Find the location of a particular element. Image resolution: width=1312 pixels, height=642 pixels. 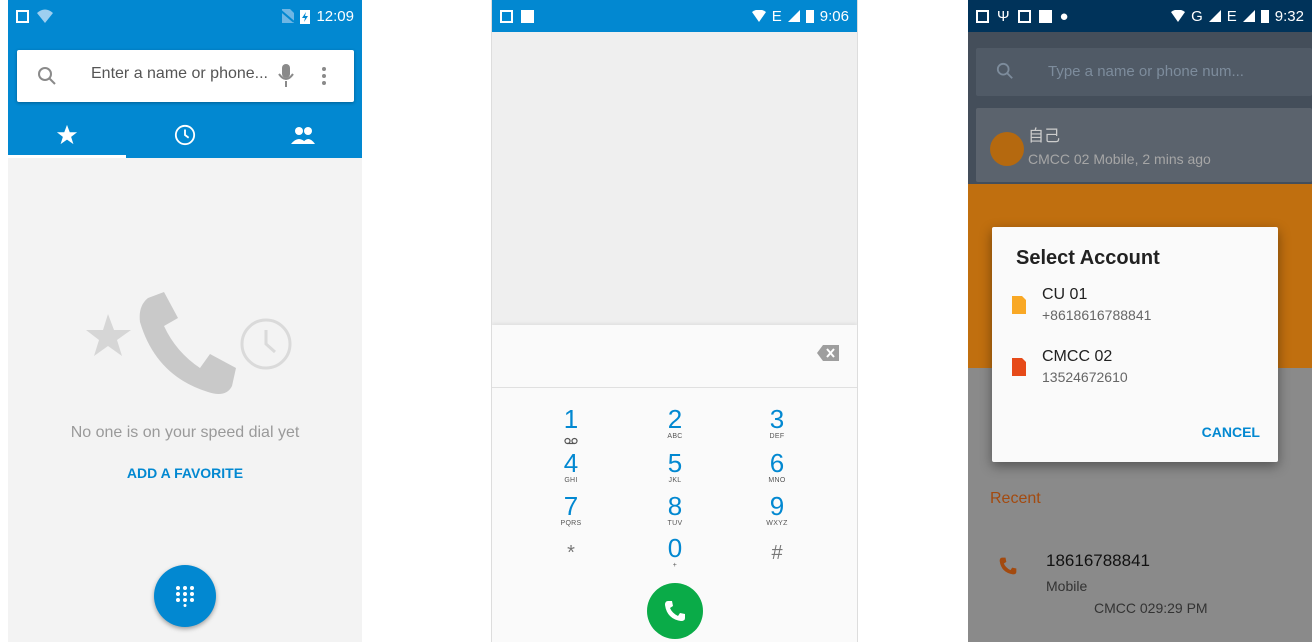

key-8: 8 TUV is located at coordinates (675, 510).